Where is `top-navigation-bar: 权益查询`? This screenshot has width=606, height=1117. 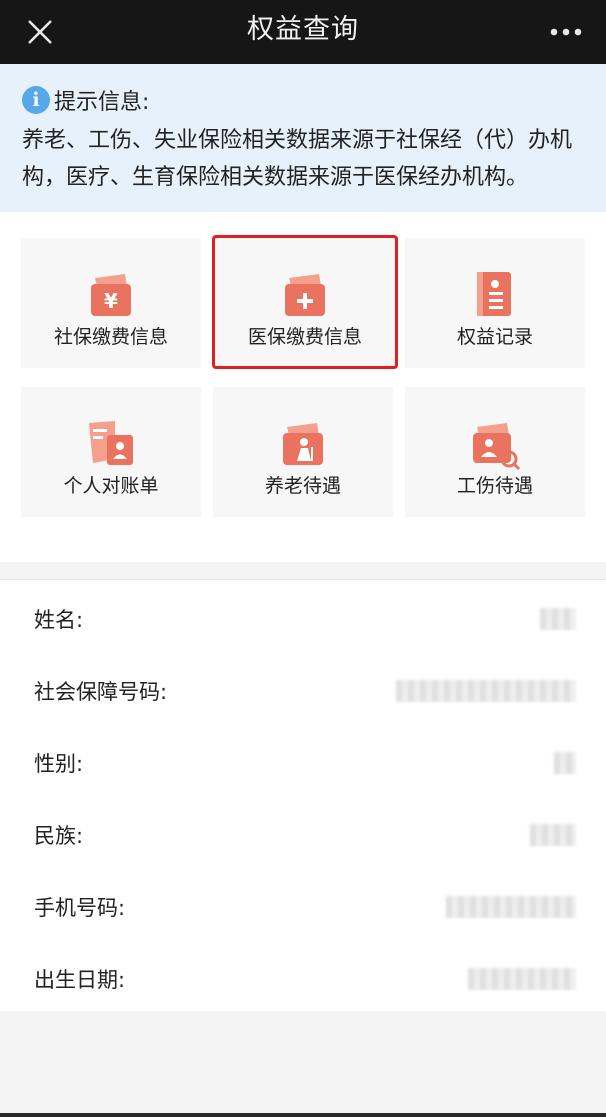 top-navigation-bar: 权益查询 is located at coordinates (303, 32).